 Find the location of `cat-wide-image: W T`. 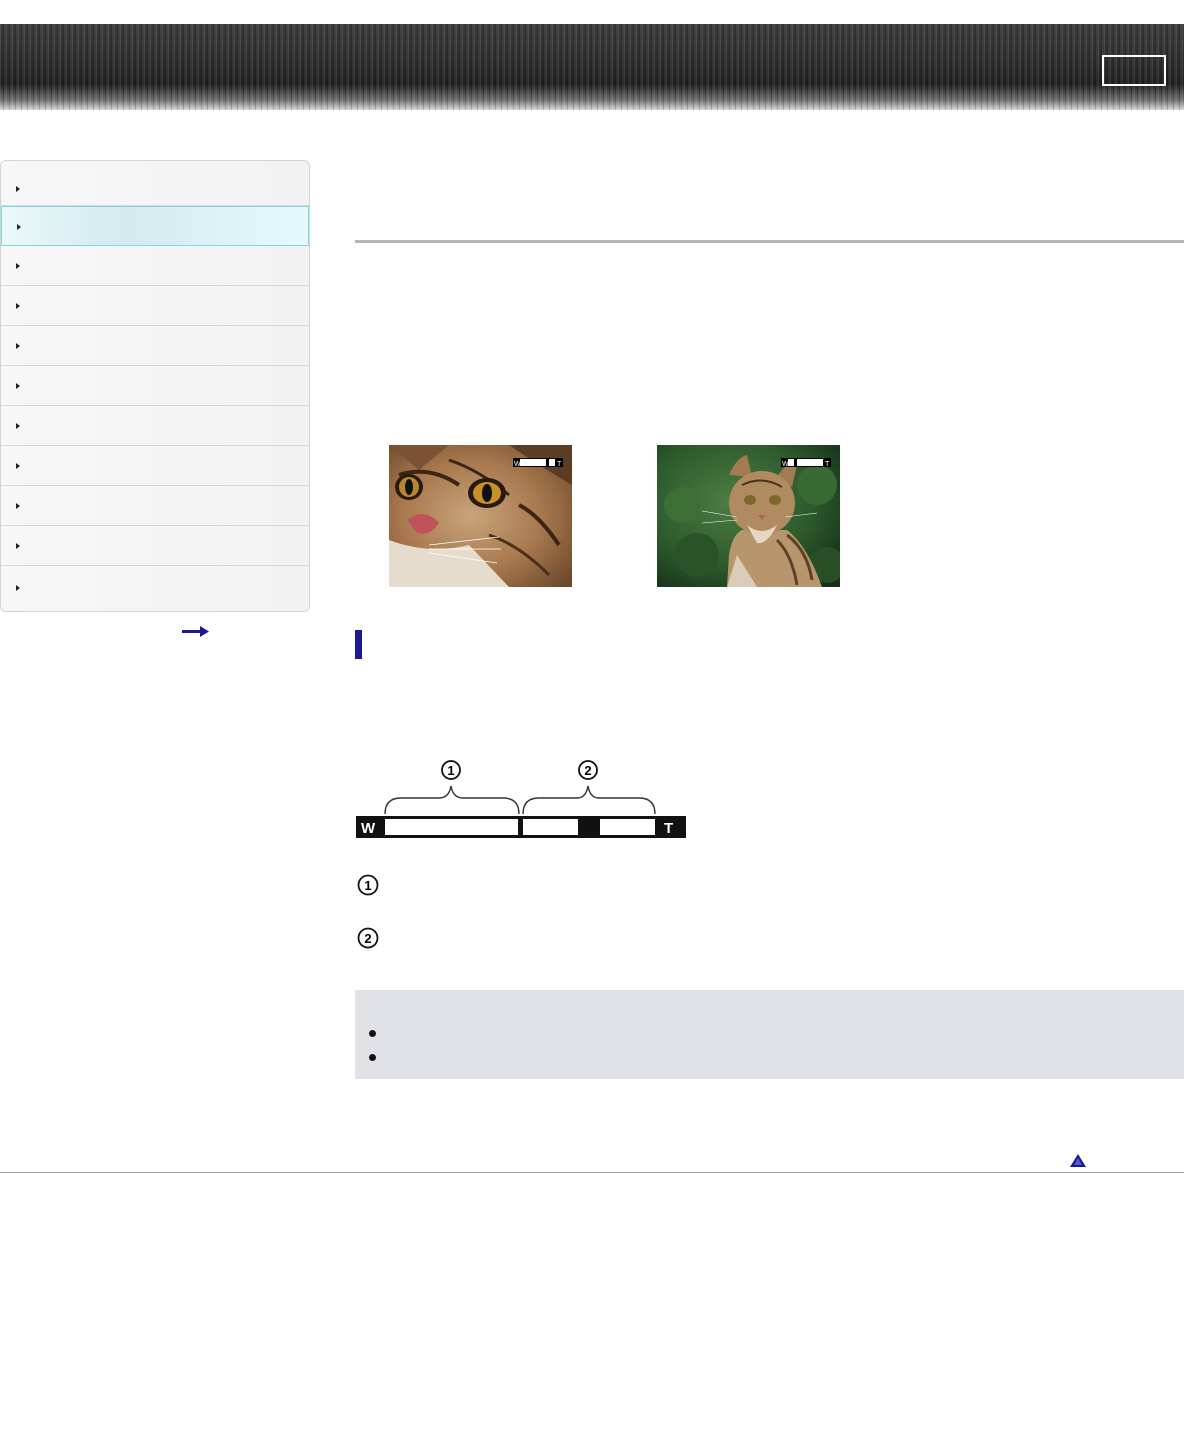

cat-wide-image: W T is located at coordinates (748, 516).